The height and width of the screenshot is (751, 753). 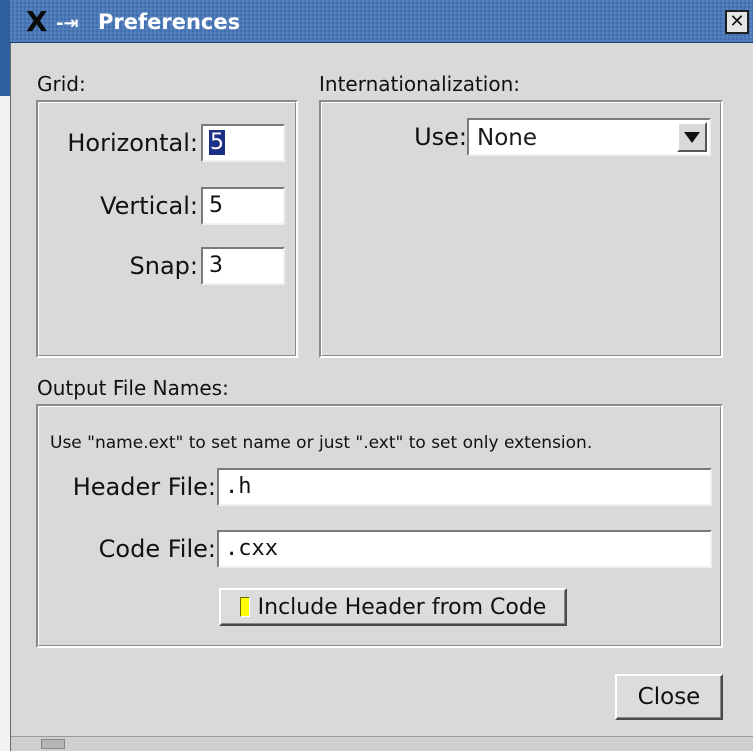 What do you see at coordinates (243, 206) in the screenshot?
I see `vertical-input: 5` at bounding box center [243, 206].